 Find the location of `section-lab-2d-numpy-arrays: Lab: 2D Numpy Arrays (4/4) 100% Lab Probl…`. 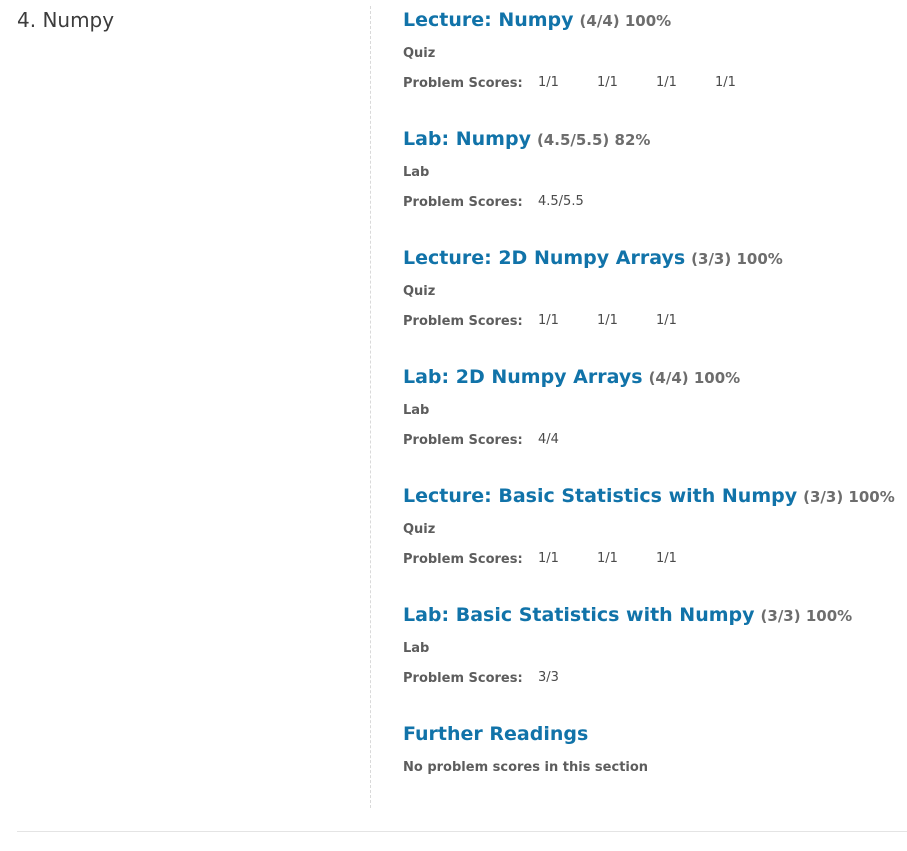

section-lab-2d-numpy-arrays: Lab: 2D Numpy Arrays (4/4) 100% Lab Probl… is located at coordinates (653, 424).